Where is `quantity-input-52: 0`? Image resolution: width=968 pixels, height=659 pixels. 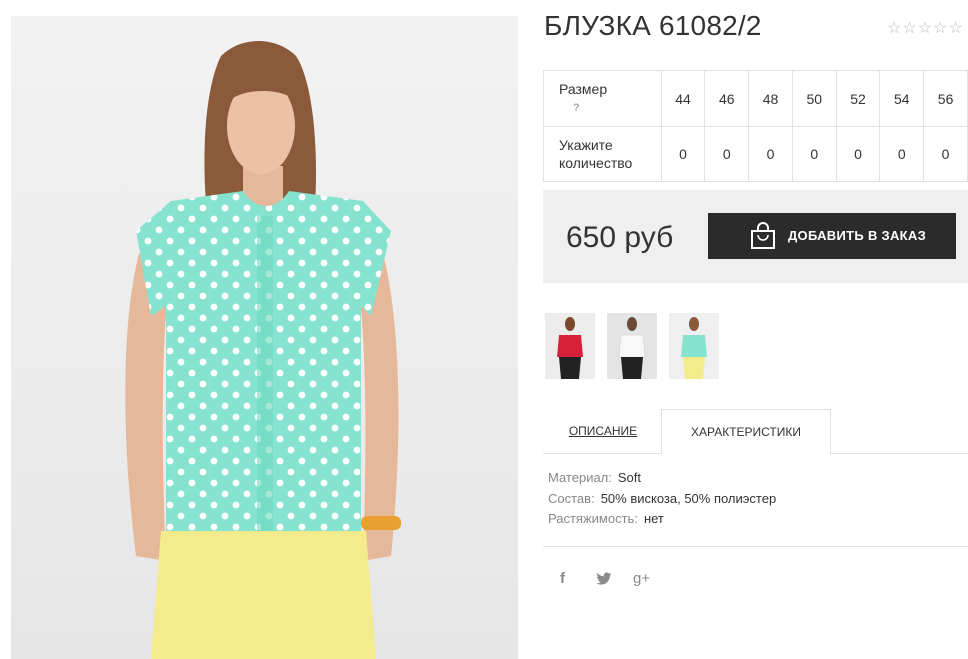 quantity-input-52: 0 is located at coordinates (858, 154).